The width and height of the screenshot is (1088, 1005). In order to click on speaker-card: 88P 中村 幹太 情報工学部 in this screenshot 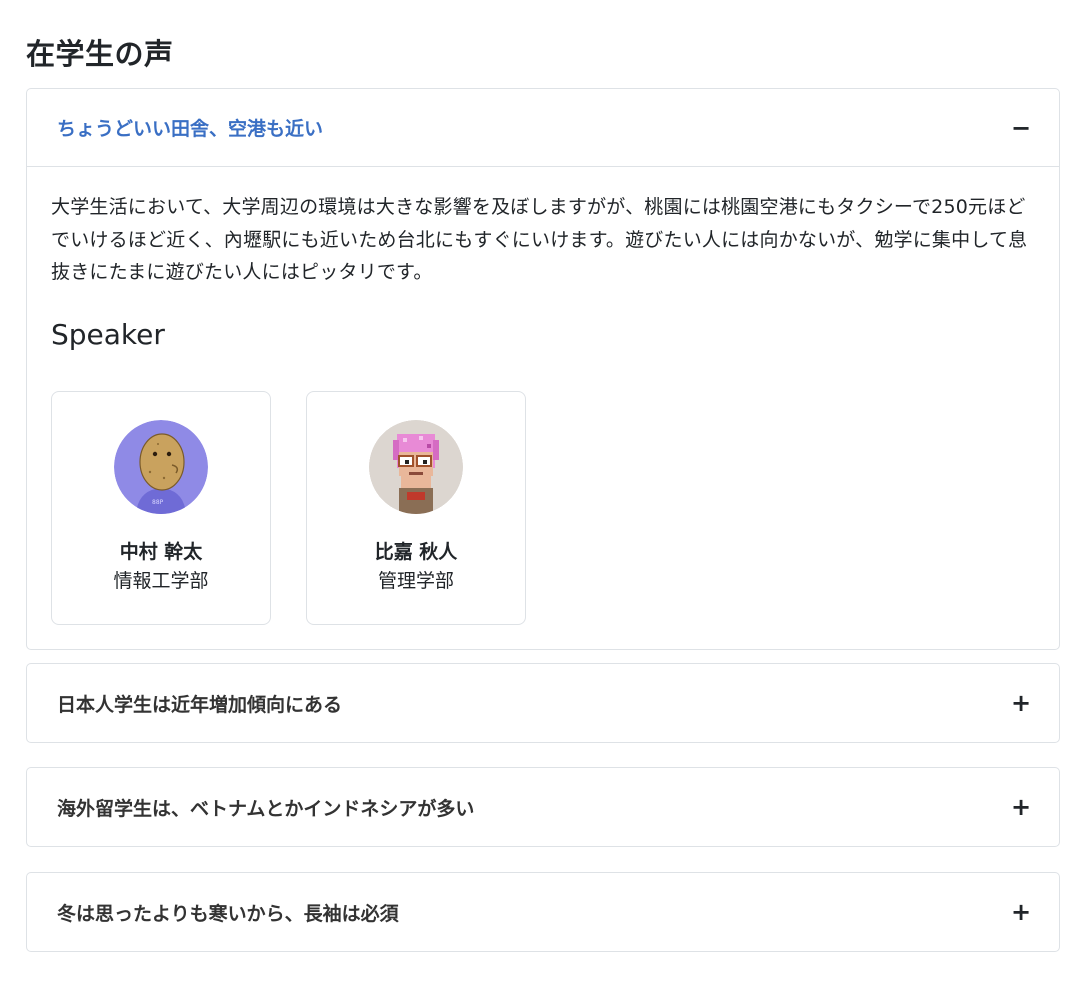, I will do `click(161, 507)`.